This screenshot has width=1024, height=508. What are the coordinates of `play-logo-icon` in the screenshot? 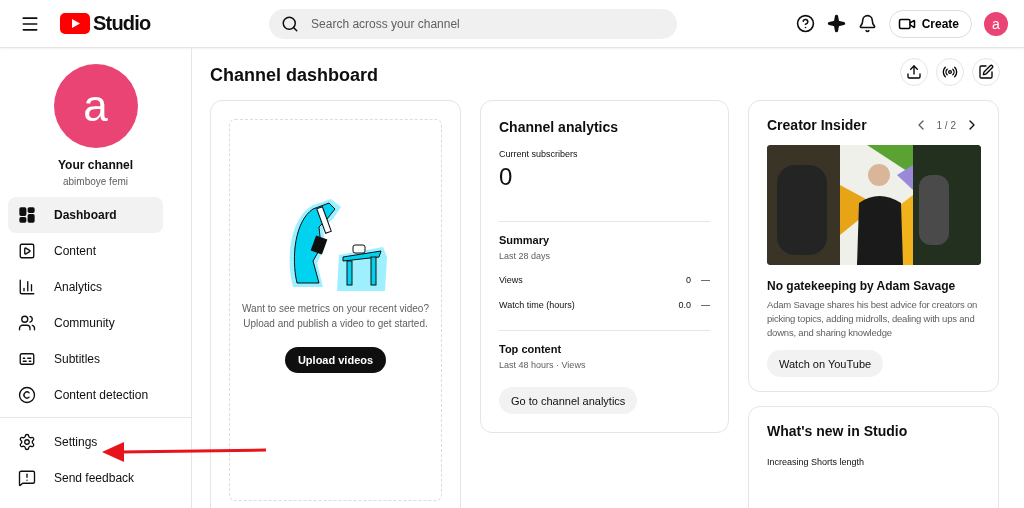 It's located at (75, 23).